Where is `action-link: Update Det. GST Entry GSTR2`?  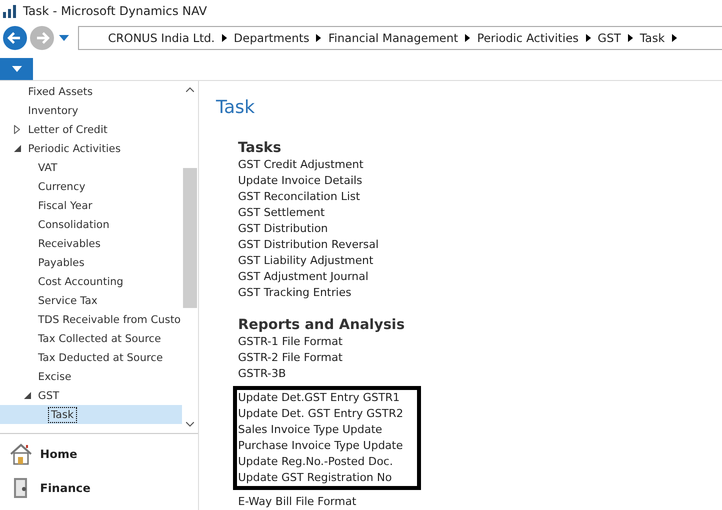 action-link: Update Det. GST Entry GSTR2 is located at coordinates (321, 414).